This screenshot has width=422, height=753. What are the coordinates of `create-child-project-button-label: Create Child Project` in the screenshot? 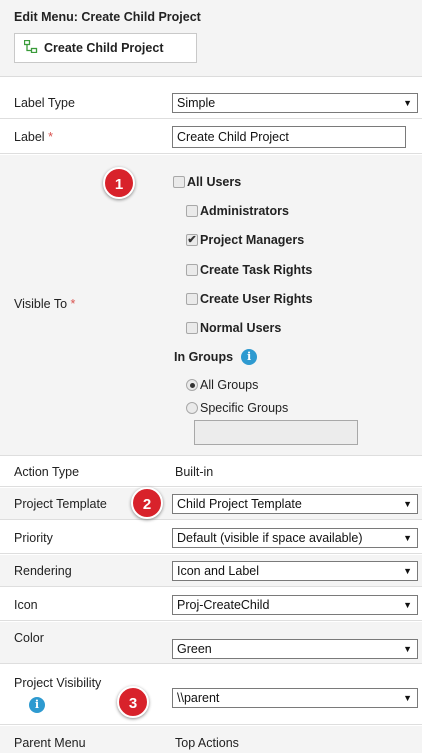 It's located at (104, 48).